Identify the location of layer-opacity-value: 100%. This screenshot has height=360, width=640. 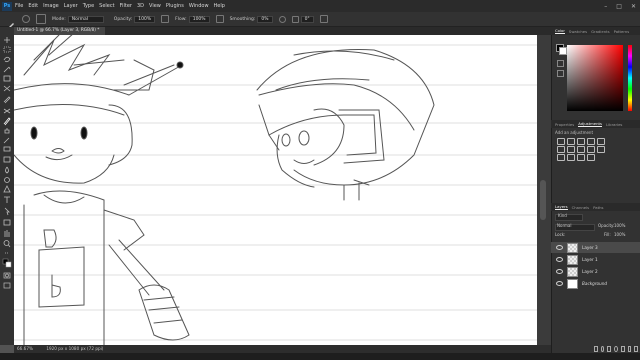
(619, 225).